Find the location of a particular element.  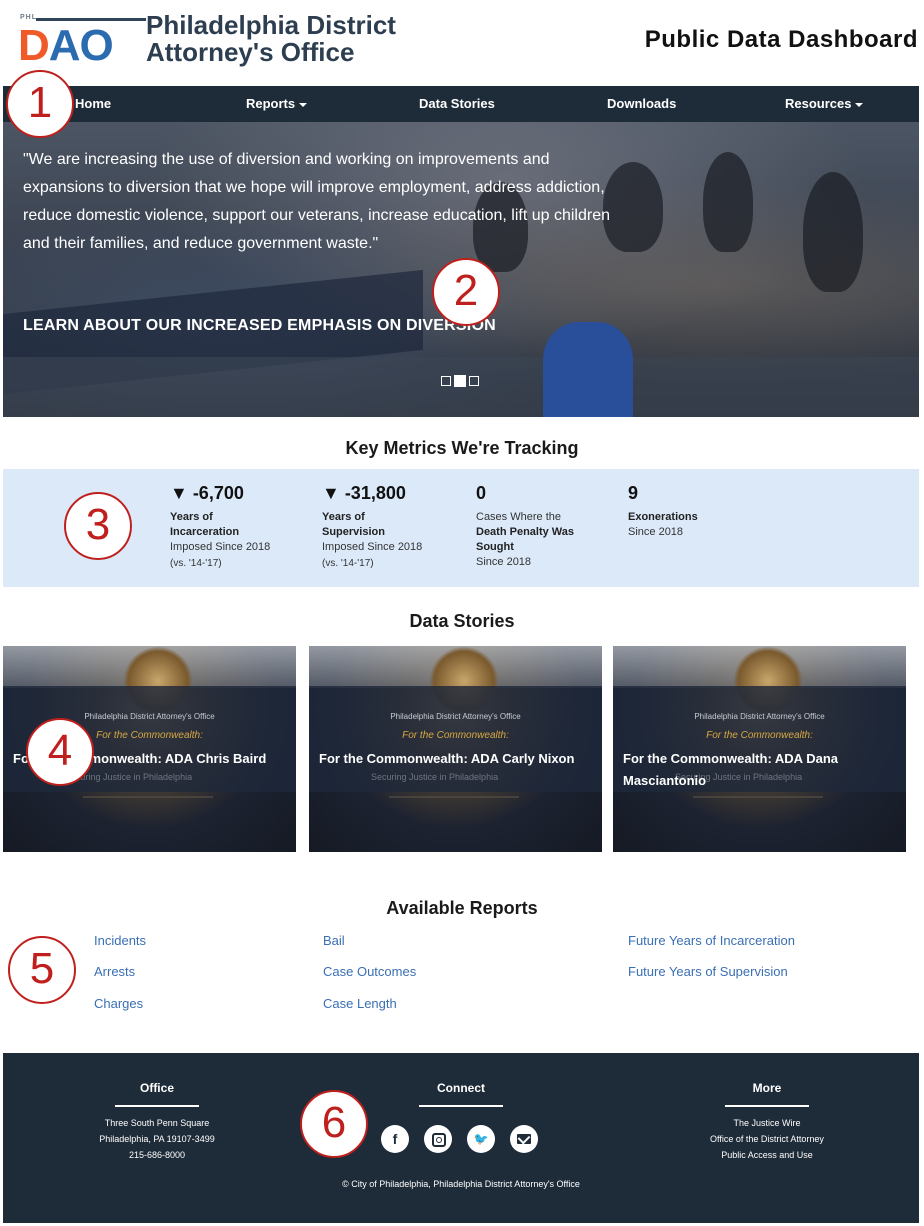

carousel-indicators is located at coordinates (461, 381).